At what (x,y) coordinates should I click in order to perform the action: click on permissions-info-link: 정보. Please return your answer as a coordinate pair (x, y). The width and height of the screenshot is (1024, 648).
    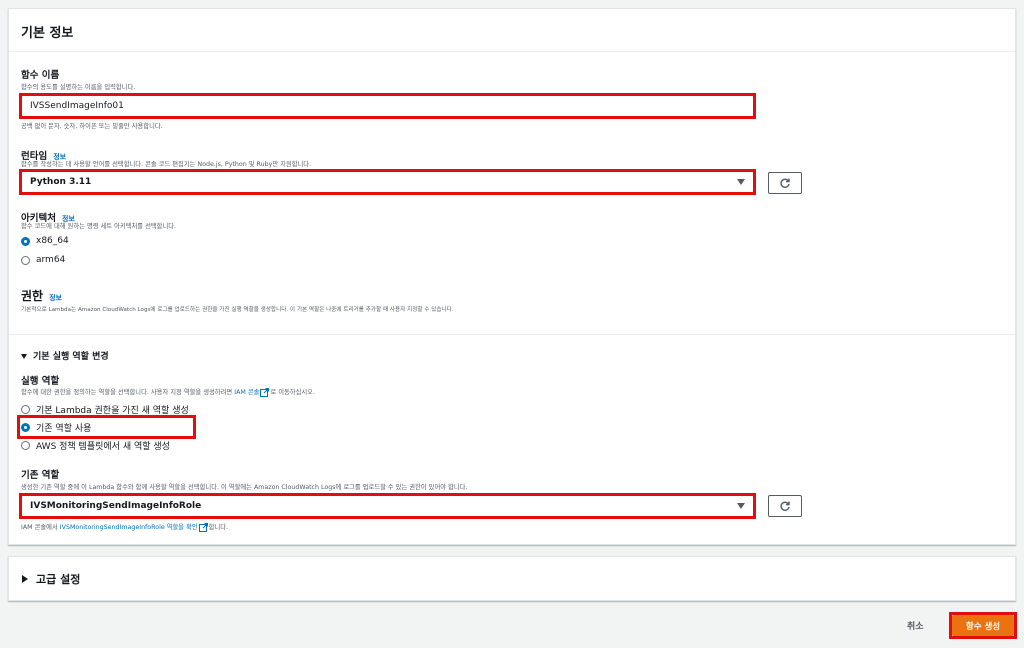
    Looking at the image, I should click on (55, 298).